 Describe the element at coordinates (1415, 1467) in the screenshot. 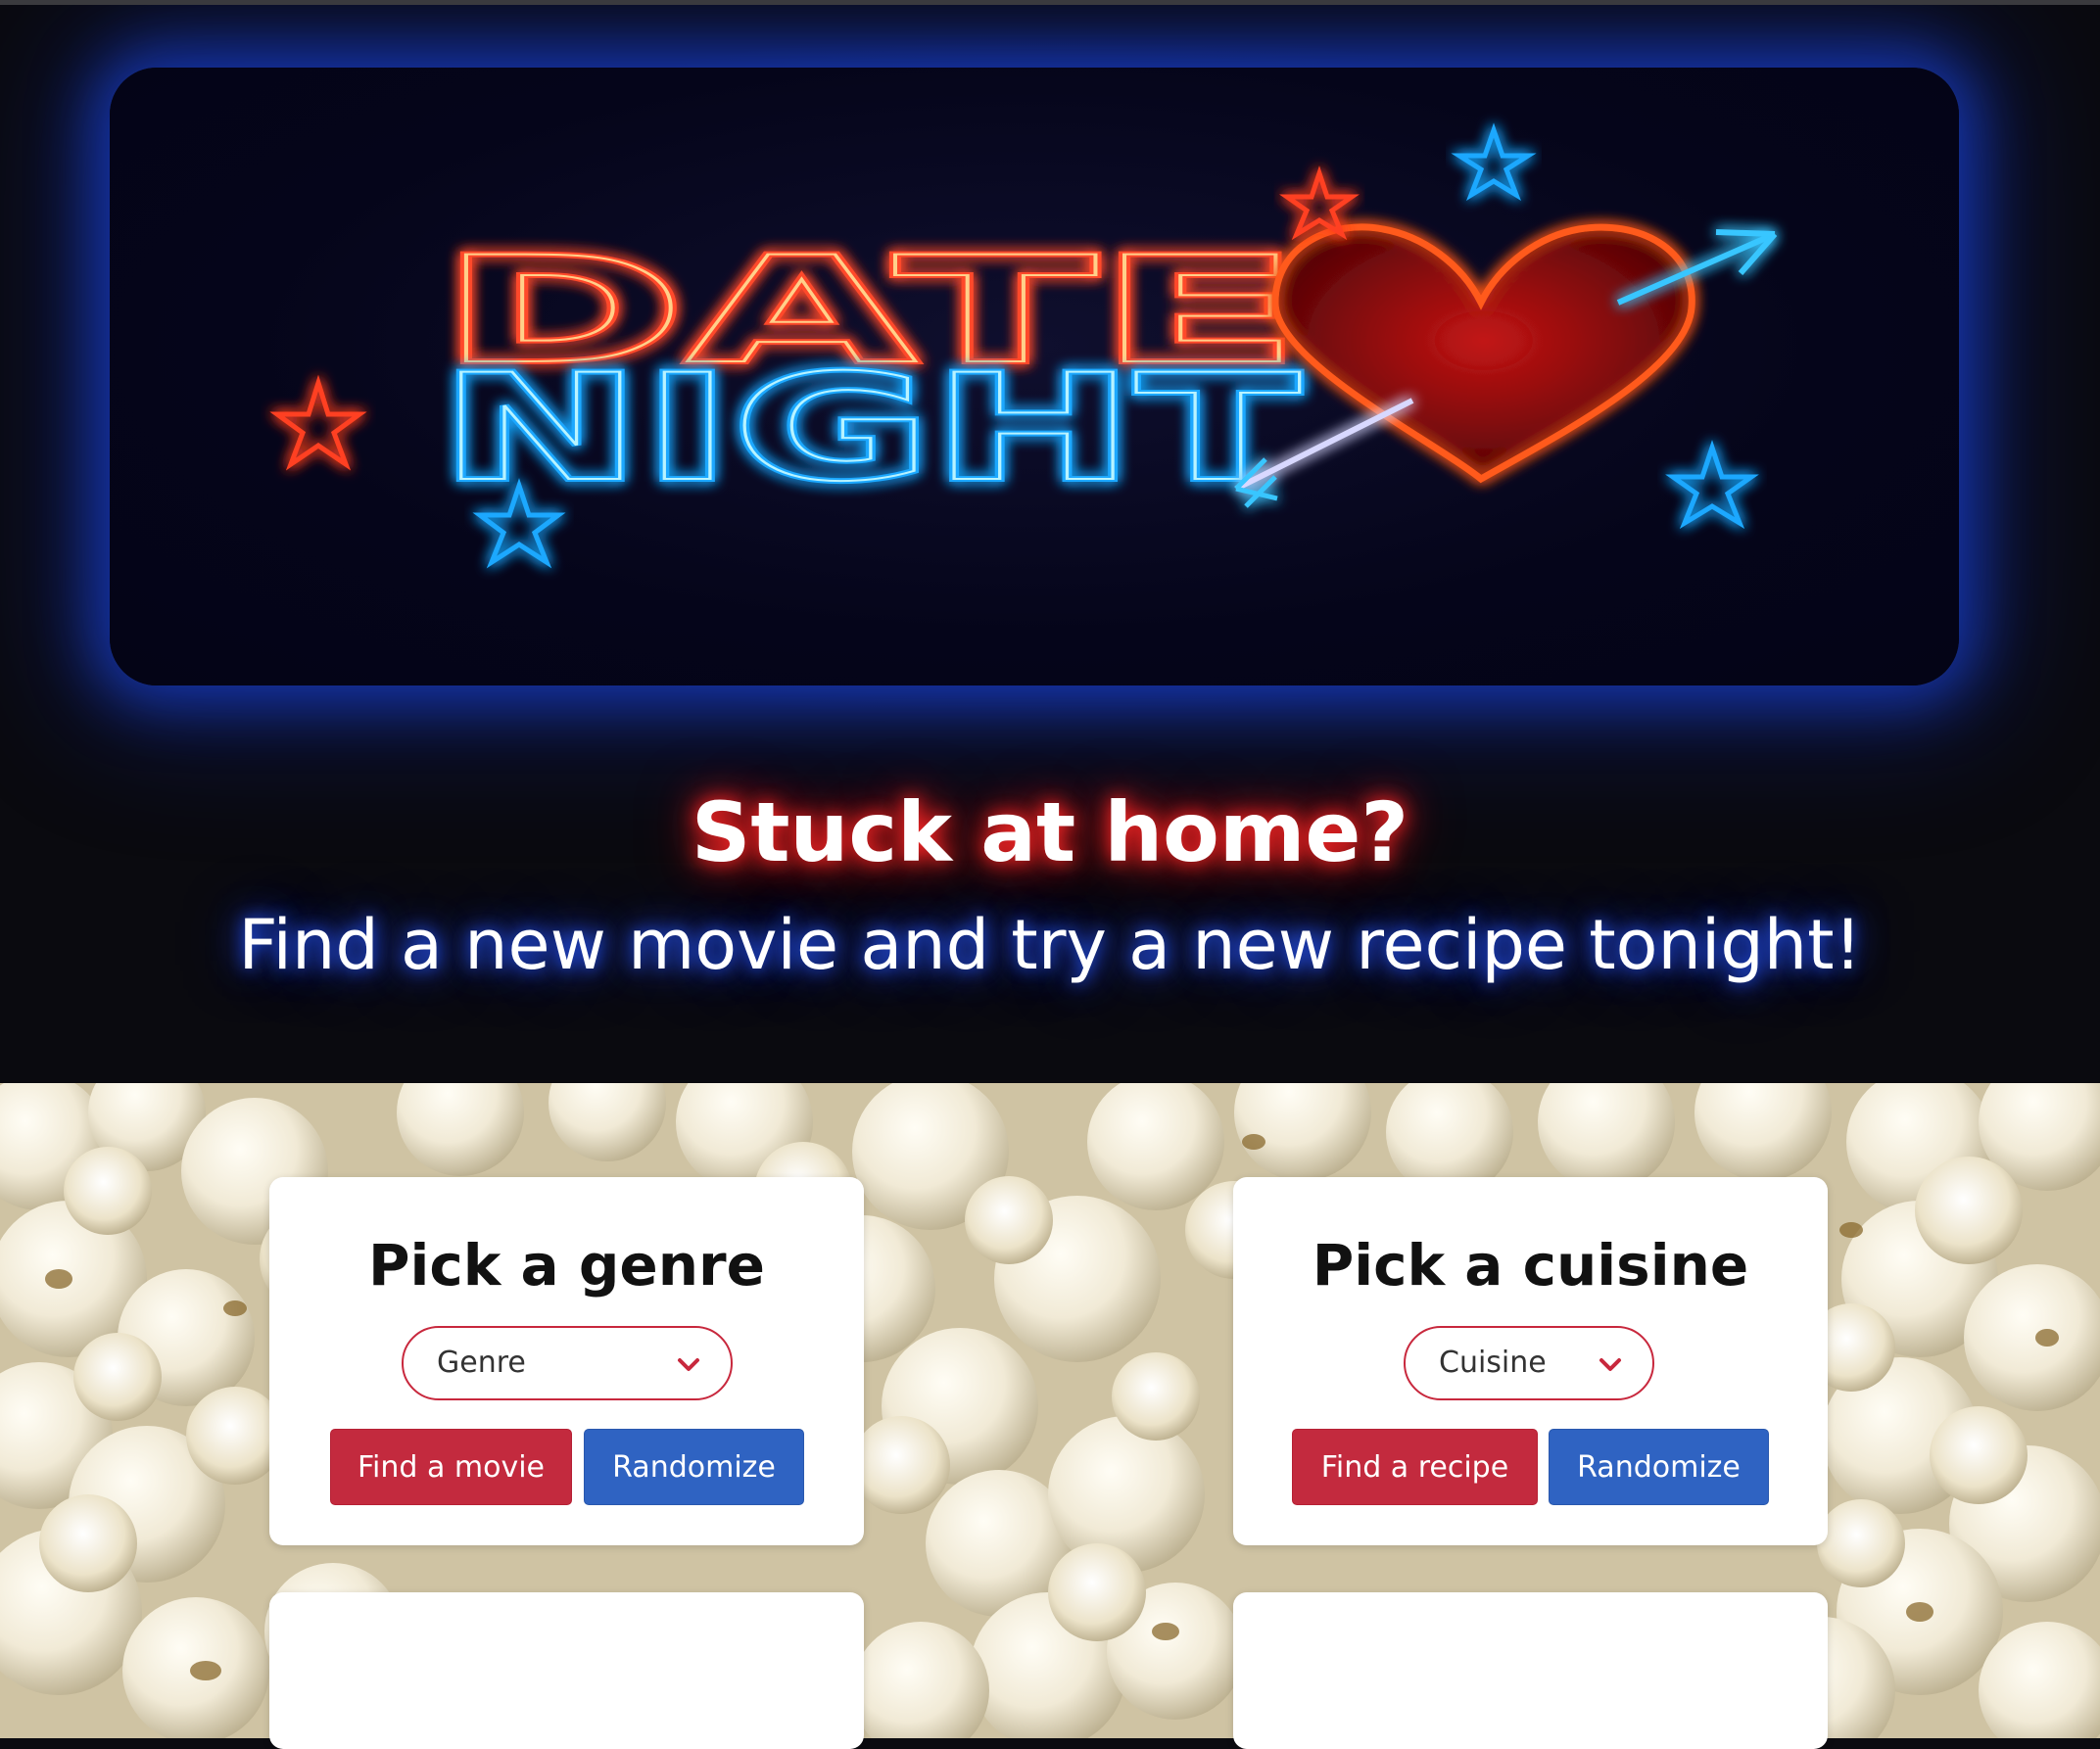

I see `find-recipe-button: Find a recipe` at that location.